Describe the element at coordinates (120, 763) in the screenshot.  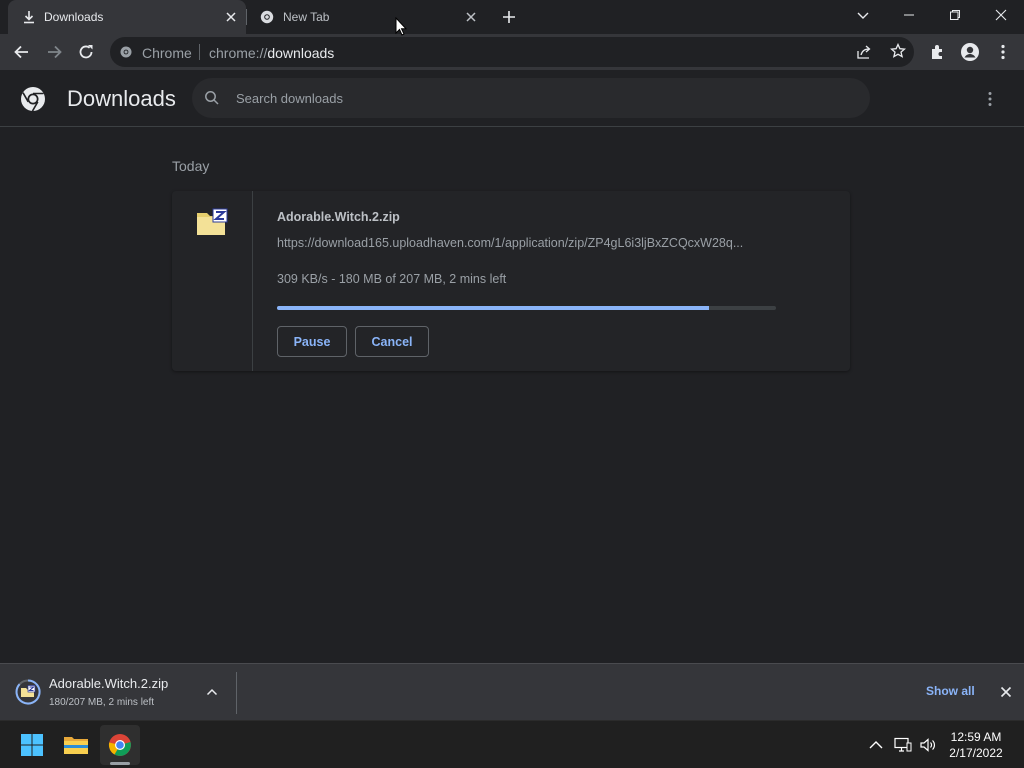
I see `active-app-indicator` at that location.